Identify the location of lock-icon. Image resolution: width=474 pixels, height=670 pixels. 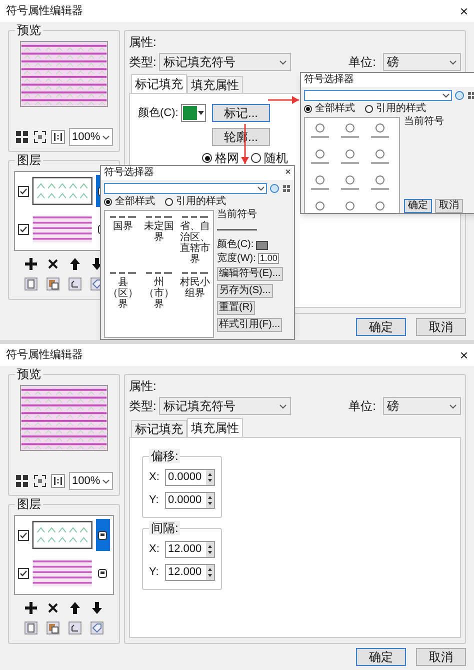
(103, 535).